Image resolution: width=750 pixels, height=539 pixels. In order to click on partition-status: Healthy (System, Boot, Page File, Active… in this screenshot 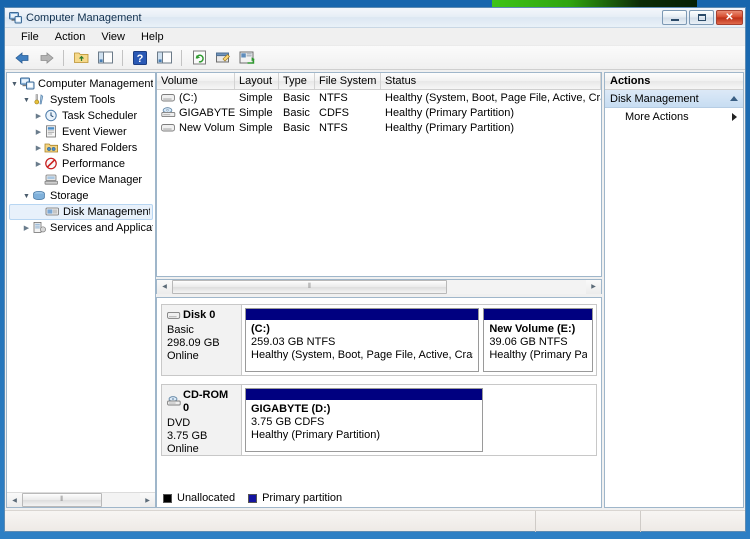, I will do `click(362, 355)`.